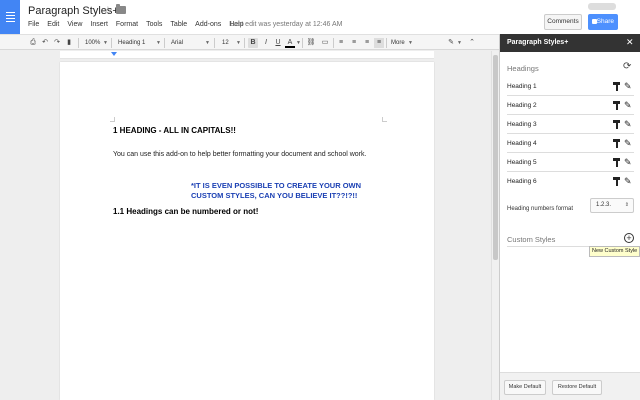 This screenshot has height=400, width=640. I want to click on star-icon: ☆, so click(108, 10).